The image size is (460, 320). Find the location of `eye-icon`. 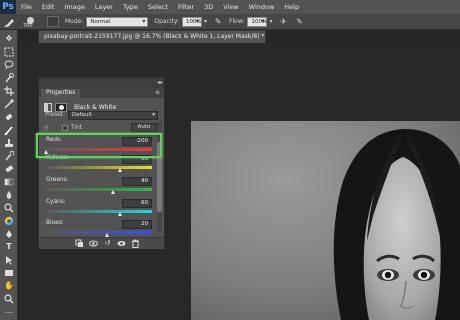

eye-icon is located at coordinates (93, 243).